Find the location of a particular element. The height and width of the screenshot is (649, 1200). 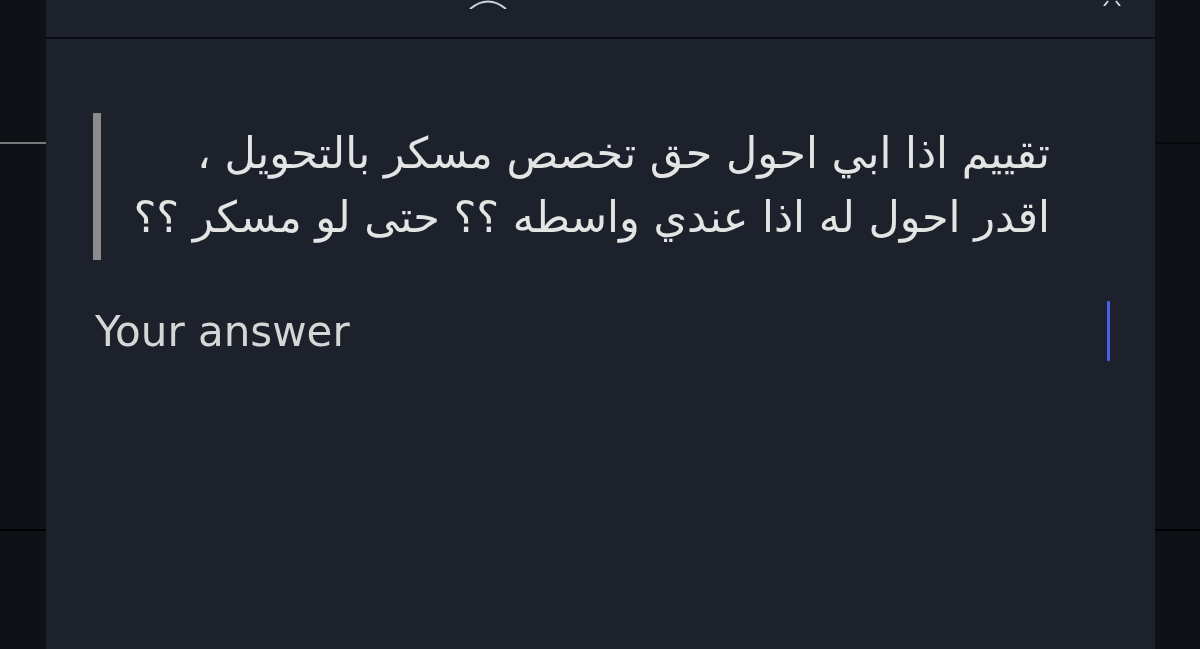

question-text: تقييم اذا ابي احول حق تخصص مسكر بالتحويل ، اقدر احول له اذا عندي واسطه ؟؟ حتى لو مسكر ؟؟ is located at coordinates (591, 186).